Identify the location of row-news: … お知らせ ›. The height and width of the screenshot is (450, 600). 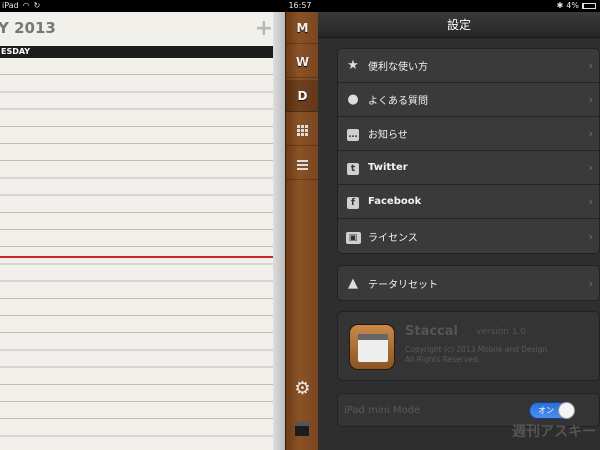
(468, 134).